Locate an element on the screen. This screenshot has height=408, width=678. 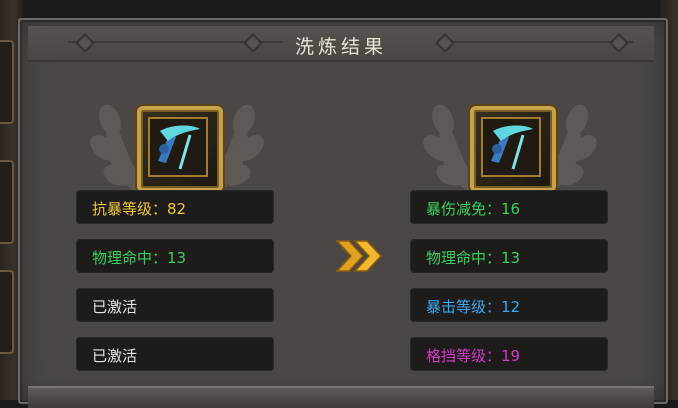
stat-row-after-2: 物理命中：13 is located at coordinates (509, 256).